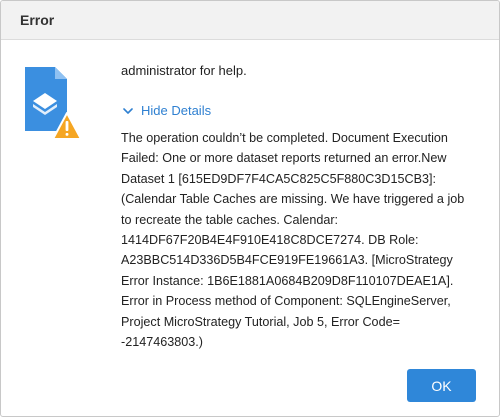  I want to click on message-tail: administrator for help., so click(184, 70).